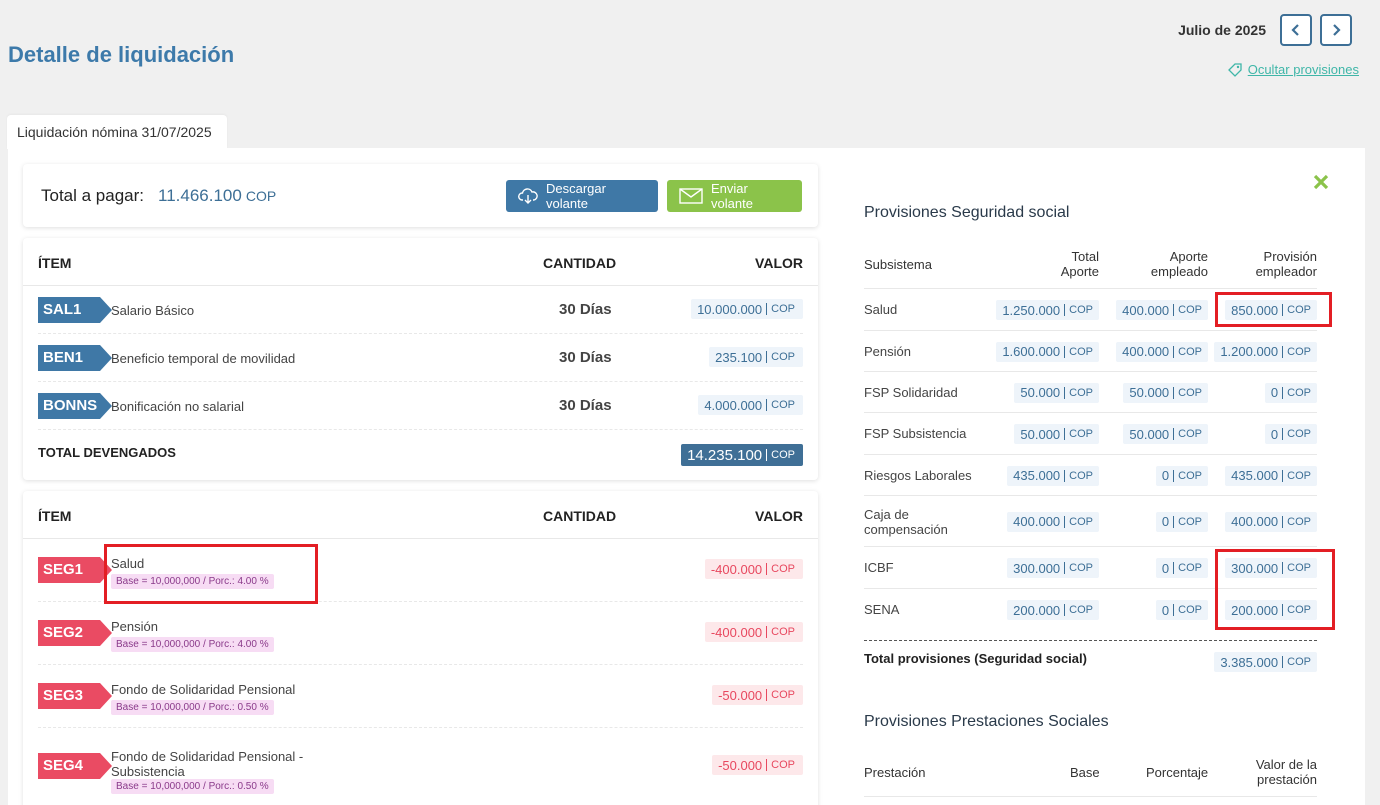 Image resolution: width=1380 pixels, height=805 pixels. I want to click on provision-employer-value: 400.000 COP, so click(1271, 521).